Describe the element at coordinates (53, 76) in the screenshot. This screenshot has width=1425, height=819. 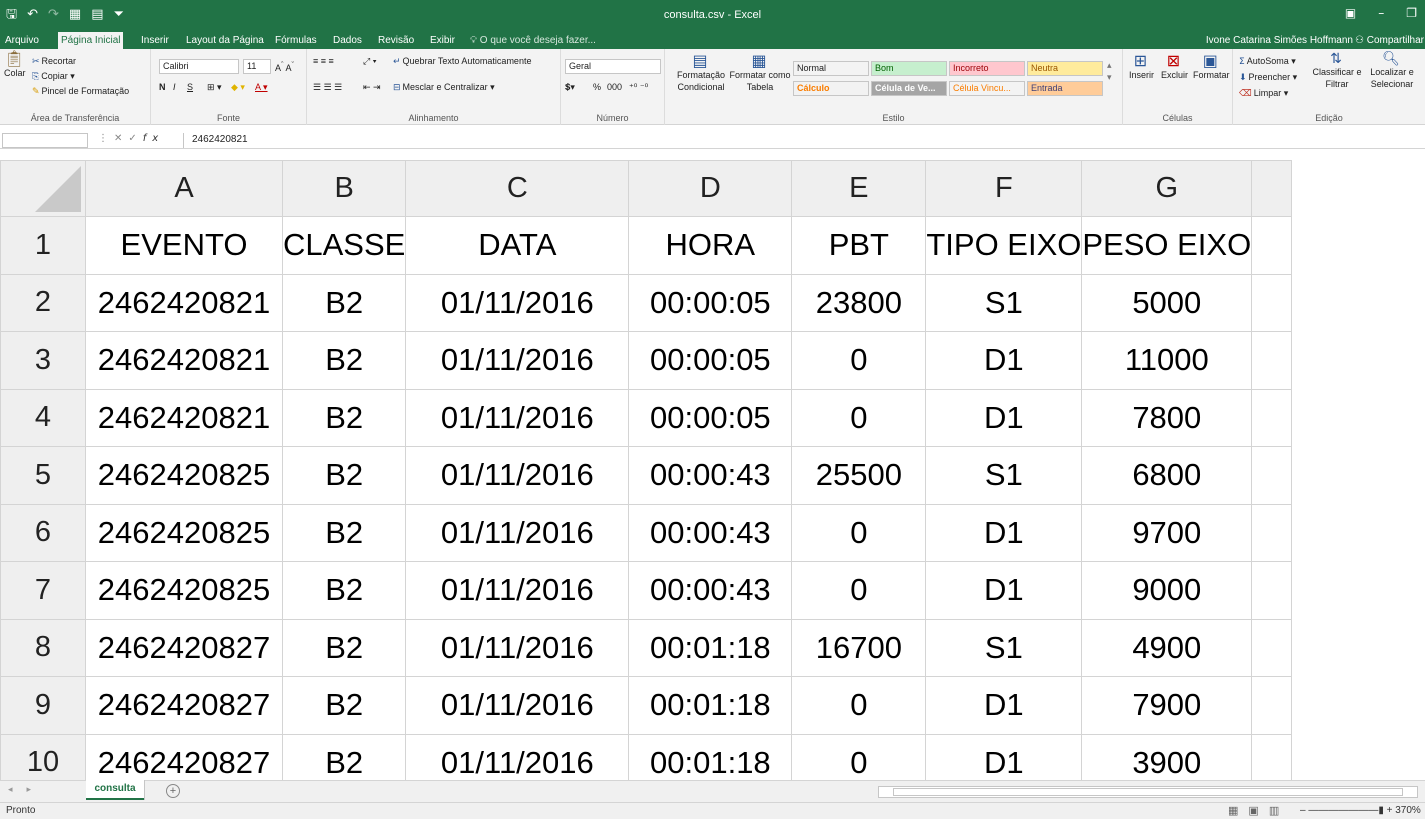
I see `copy-button: ⎘ Copiar ▾` at that location.